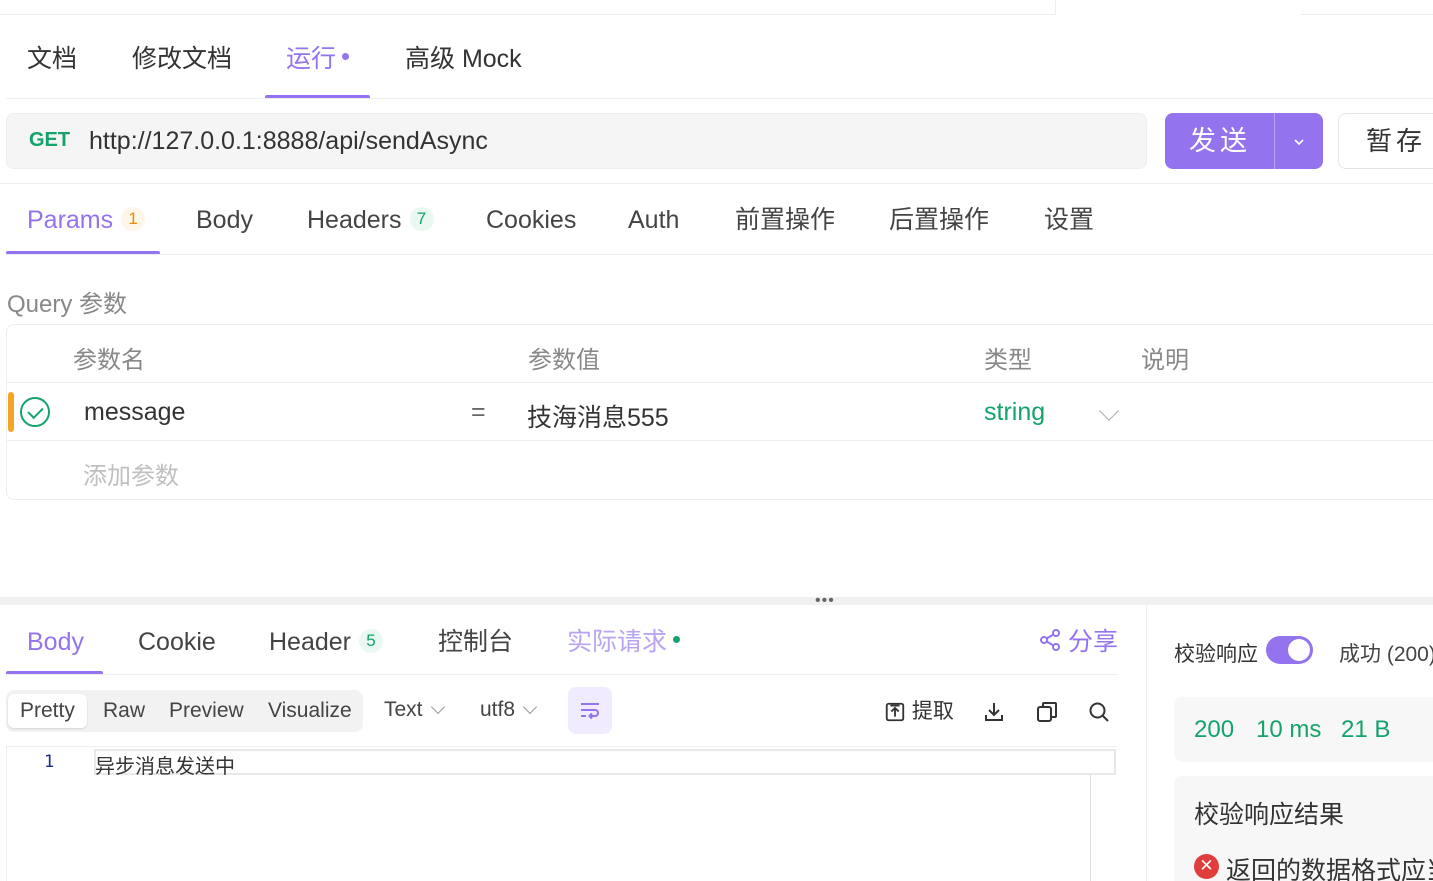 This screenshot has width=1433, height=881. I want to click on view-pretty: Pretty, so click(47, 711).